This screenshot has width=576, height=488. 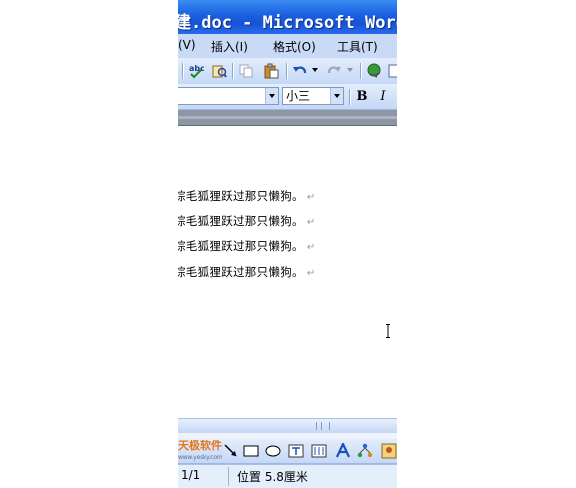 I want to click on formatting-toolbar: 小三 B I, so click(x=287, y=97).